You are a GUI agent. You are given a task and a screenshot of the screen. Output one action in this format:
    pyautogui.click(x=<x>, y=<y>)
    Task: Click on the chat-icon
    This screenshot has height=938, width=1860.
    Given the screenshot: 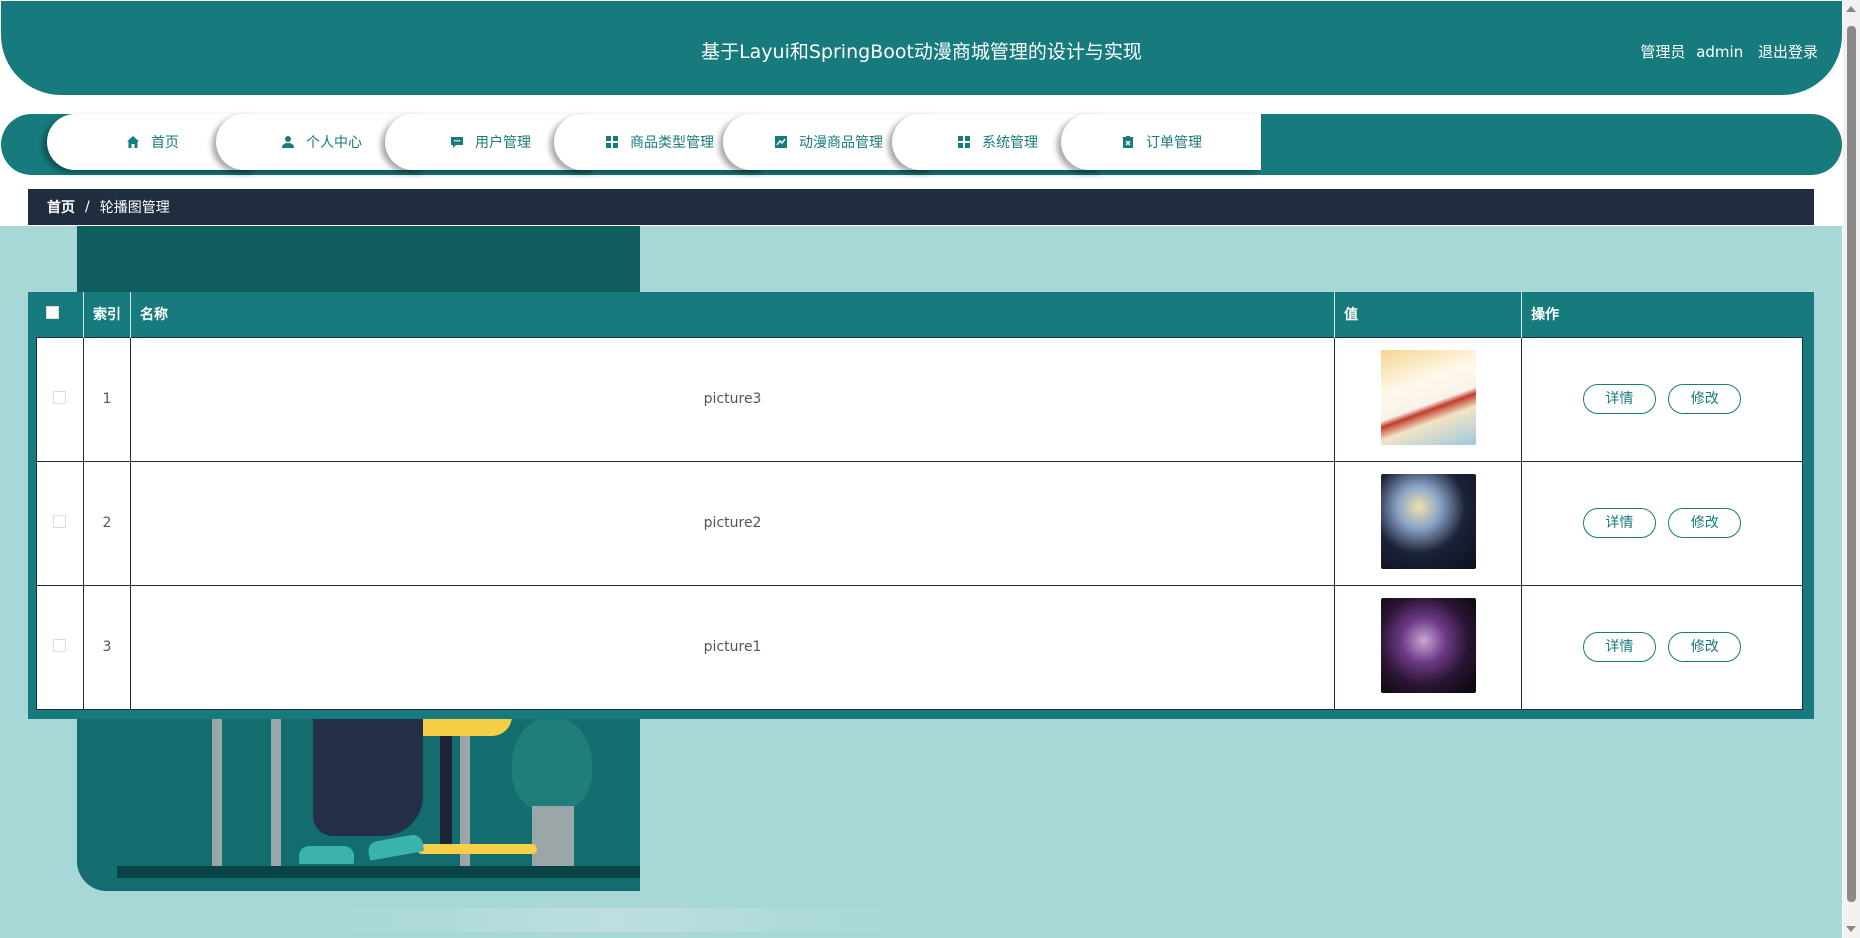 What is the action you would take?
    pyautogui.click(x=457, y=142)
    